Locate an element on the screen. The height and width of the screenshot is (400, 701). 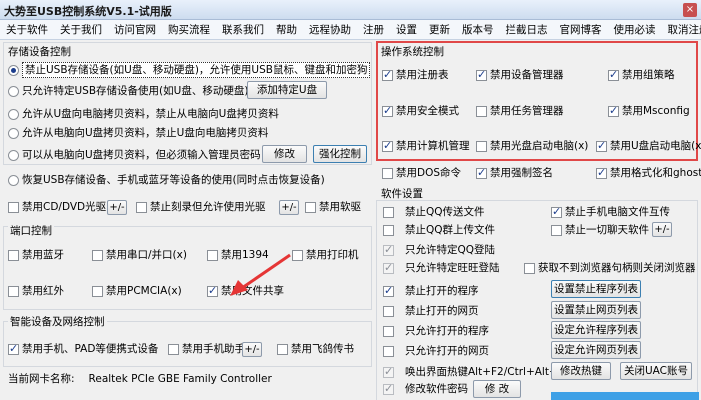
set-block-web-button: 设置禁止网页列表 is located at coordinates (596, 310).